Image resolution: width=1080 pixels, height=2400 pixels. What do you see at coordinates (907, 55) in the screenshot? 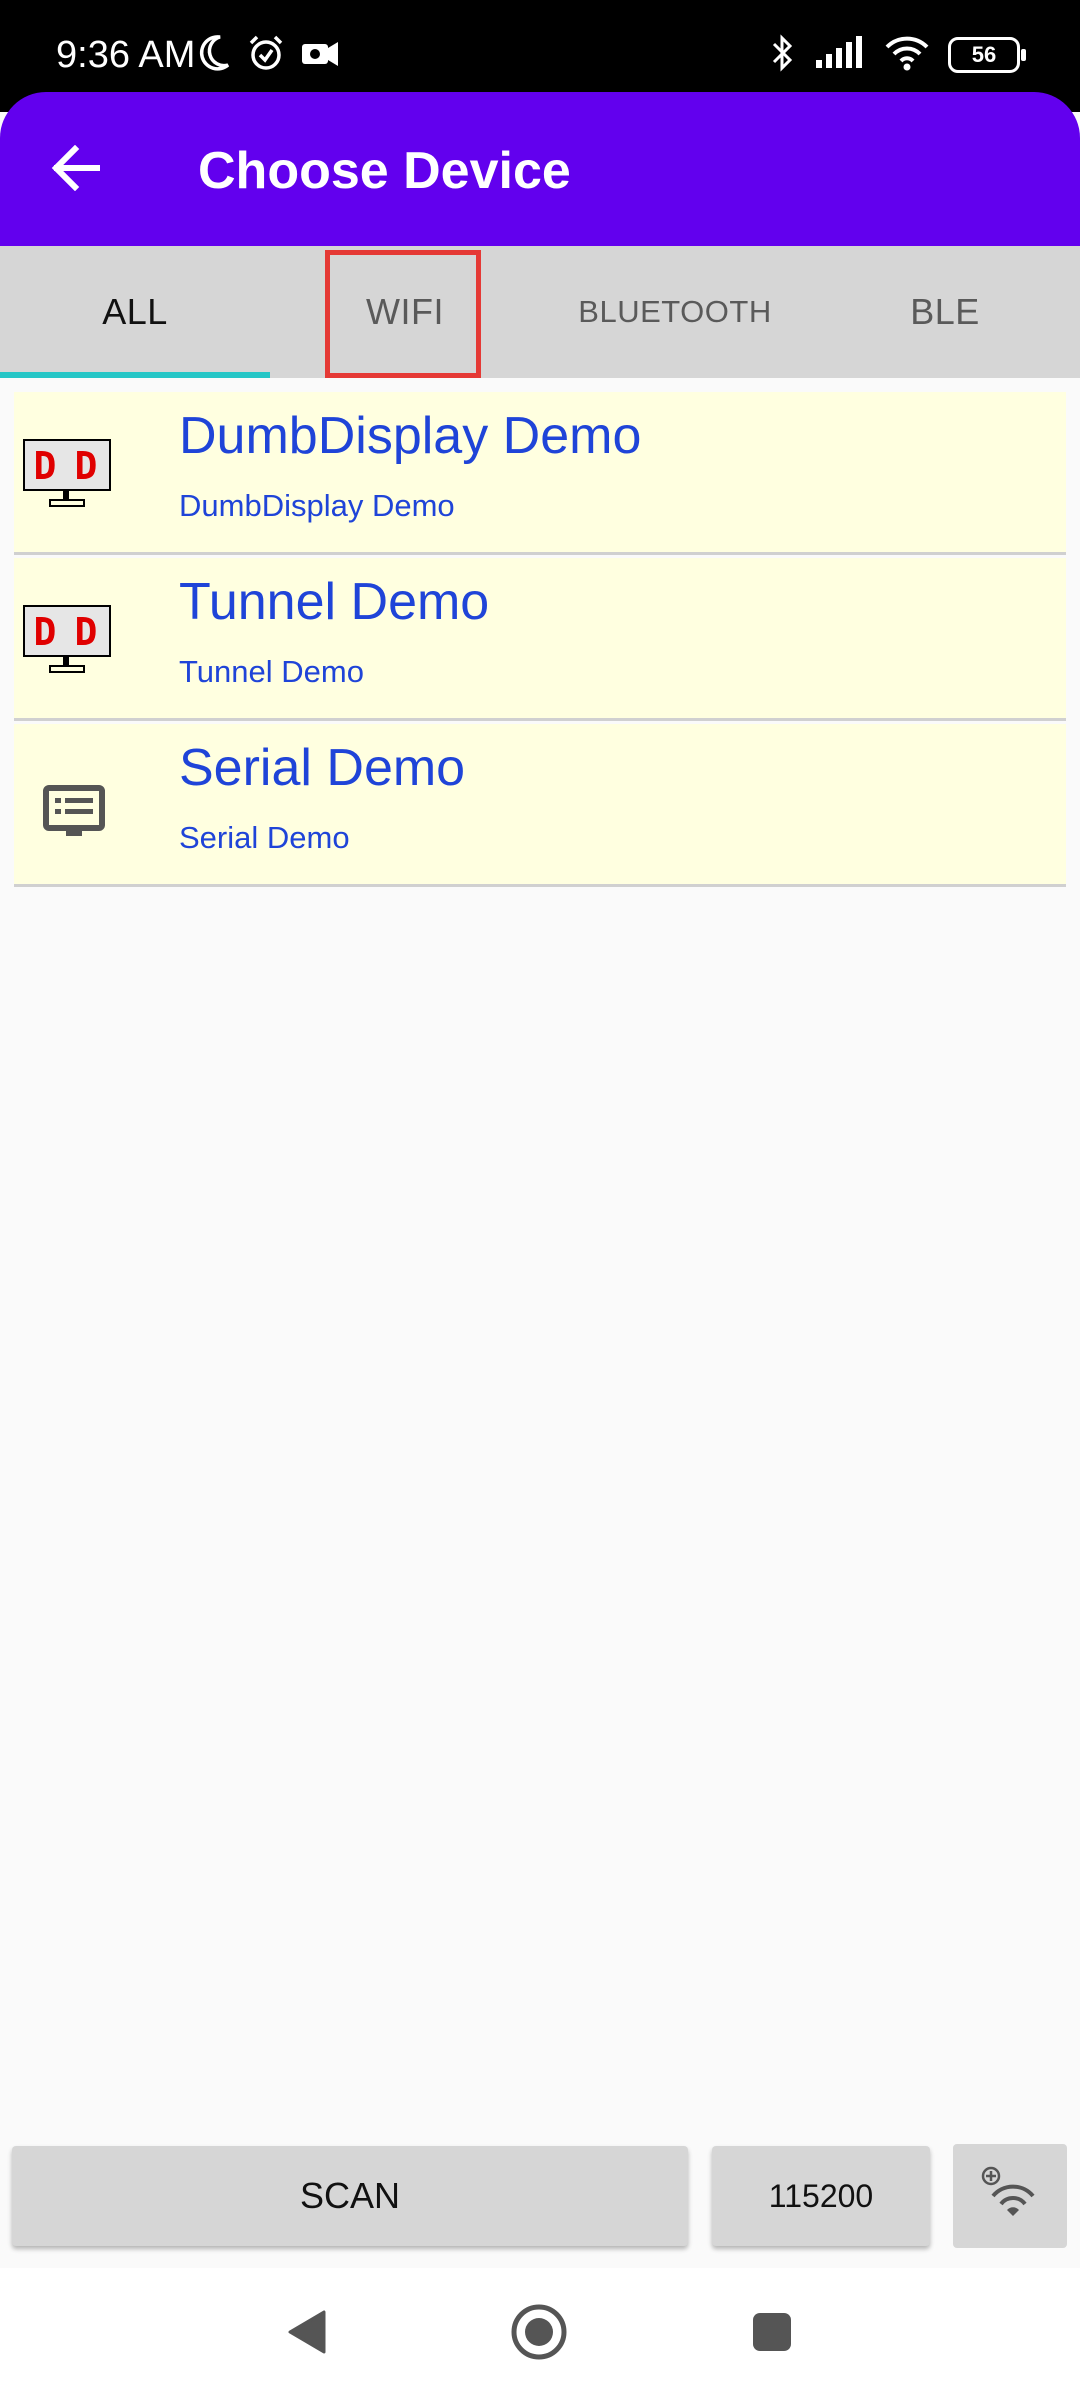
I see `wifi-icon` at bounding box center [907, 55].